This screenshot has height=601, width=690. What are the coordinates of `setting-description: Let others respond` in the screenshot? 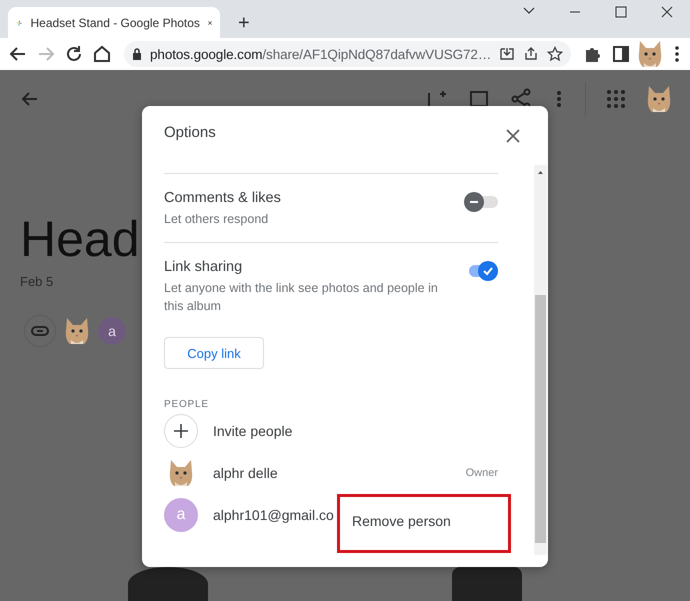 It's located at (217, 219).